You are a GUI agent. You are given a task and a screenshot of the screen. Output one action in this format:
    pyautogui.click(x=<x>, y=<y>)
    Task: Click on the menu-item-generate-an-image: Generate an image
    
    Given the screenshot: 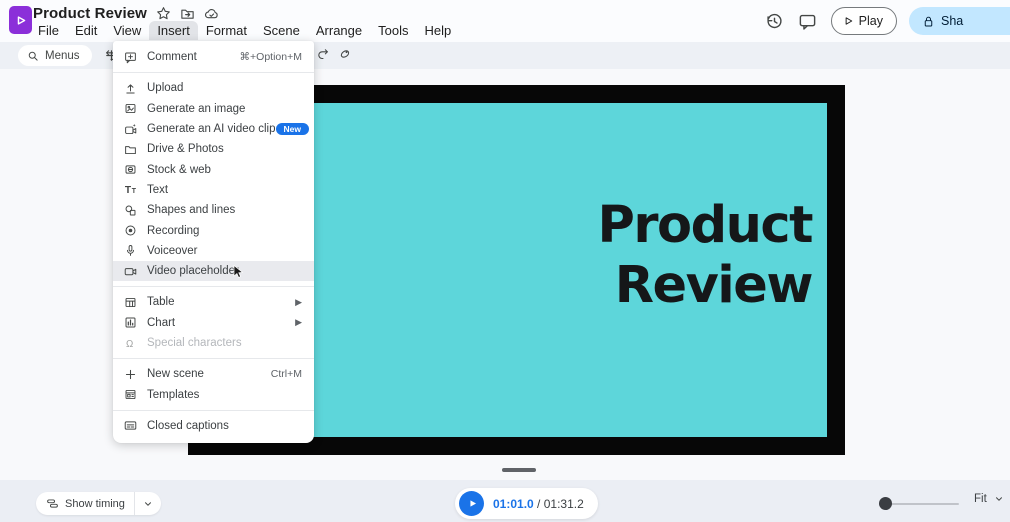 What is the action you would take?
    pyautogui.click(x=213, y=109)
    